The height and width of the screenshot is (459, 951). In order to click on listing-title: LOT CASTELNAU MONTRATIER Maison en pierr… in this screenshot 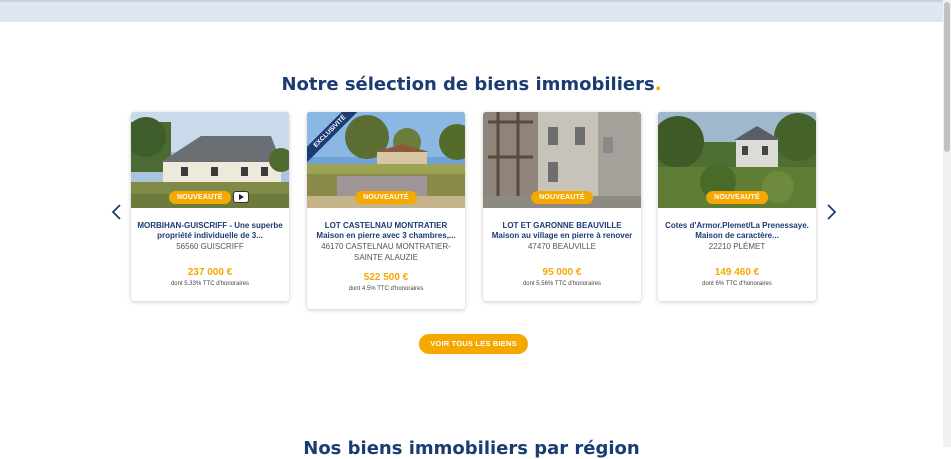, I will do `click(386, 231)`.